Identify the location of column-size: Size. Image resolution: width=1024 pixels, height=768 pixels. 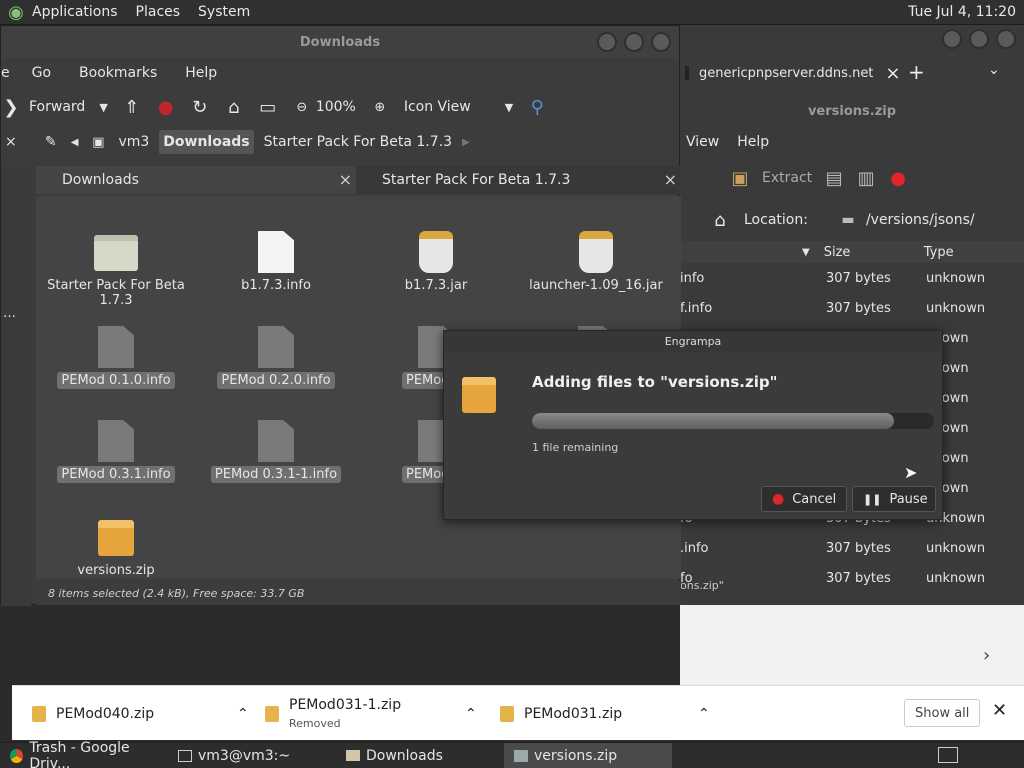
(874, 252).